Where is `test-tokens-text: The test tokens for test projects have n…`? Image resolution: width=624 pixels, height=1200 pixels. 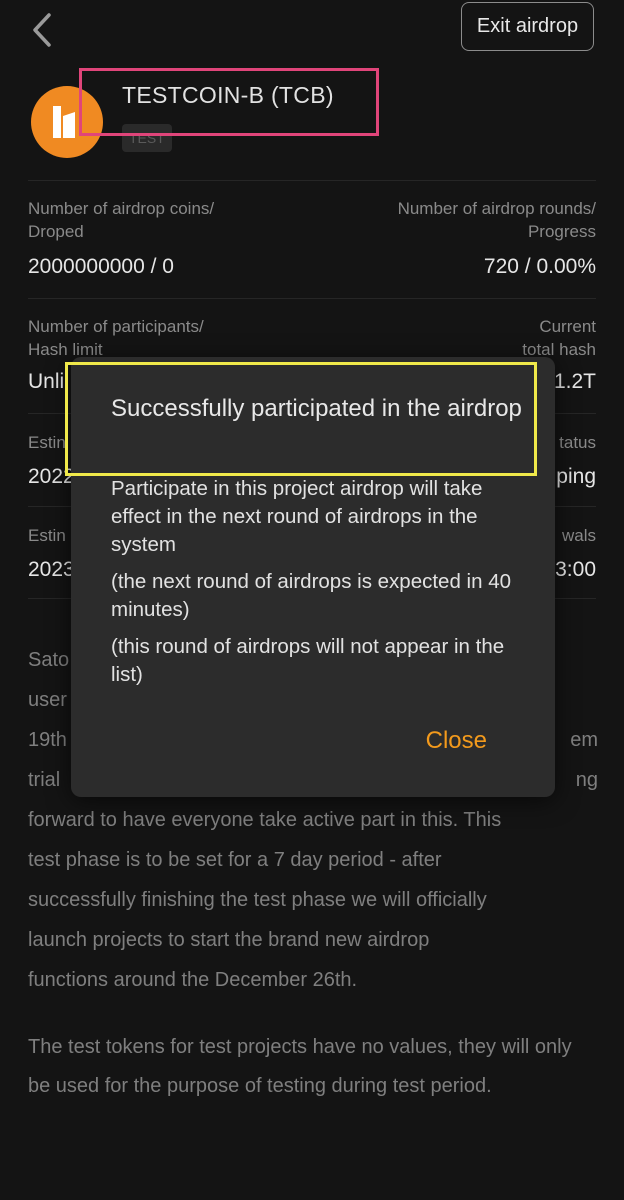 test-tokens-text: The test tokens for test projects have n… is located at coordinates (300, 1066).